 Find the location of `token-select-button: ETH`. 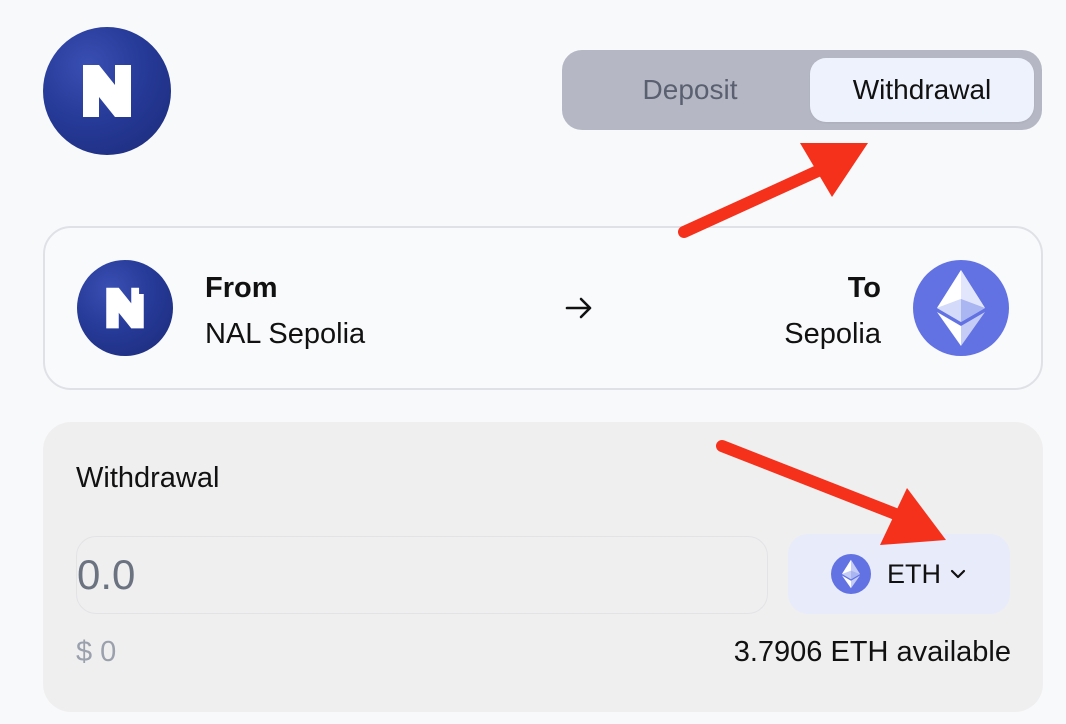

token-select-button: ETH is located at coordinates (899, 574).